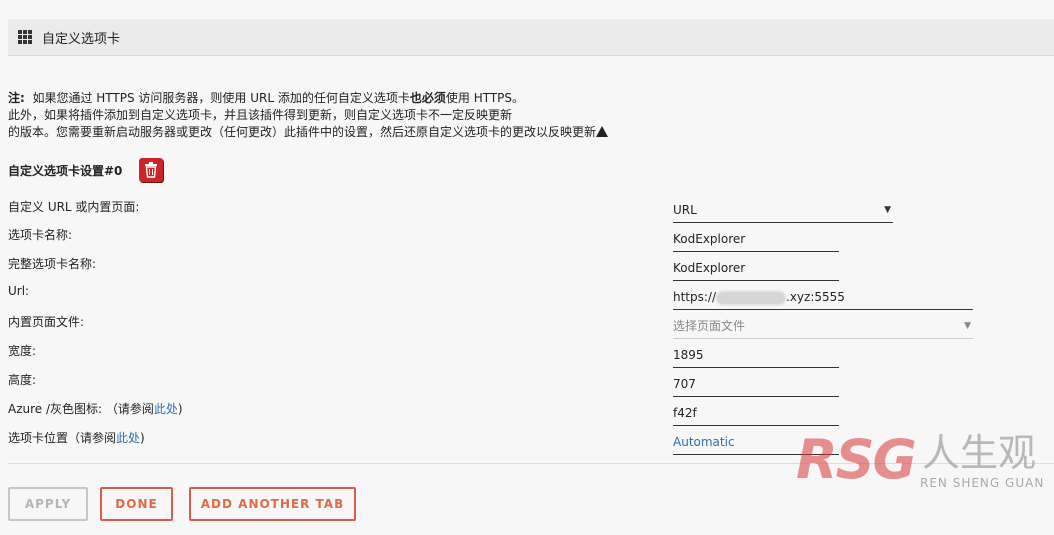  I want to click on done-button: DONE, so click(136, 504).